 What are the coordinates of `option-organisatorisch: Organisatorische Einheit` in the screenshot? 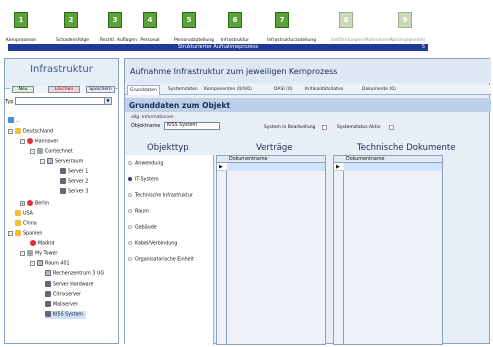 It's located at (161, 260).